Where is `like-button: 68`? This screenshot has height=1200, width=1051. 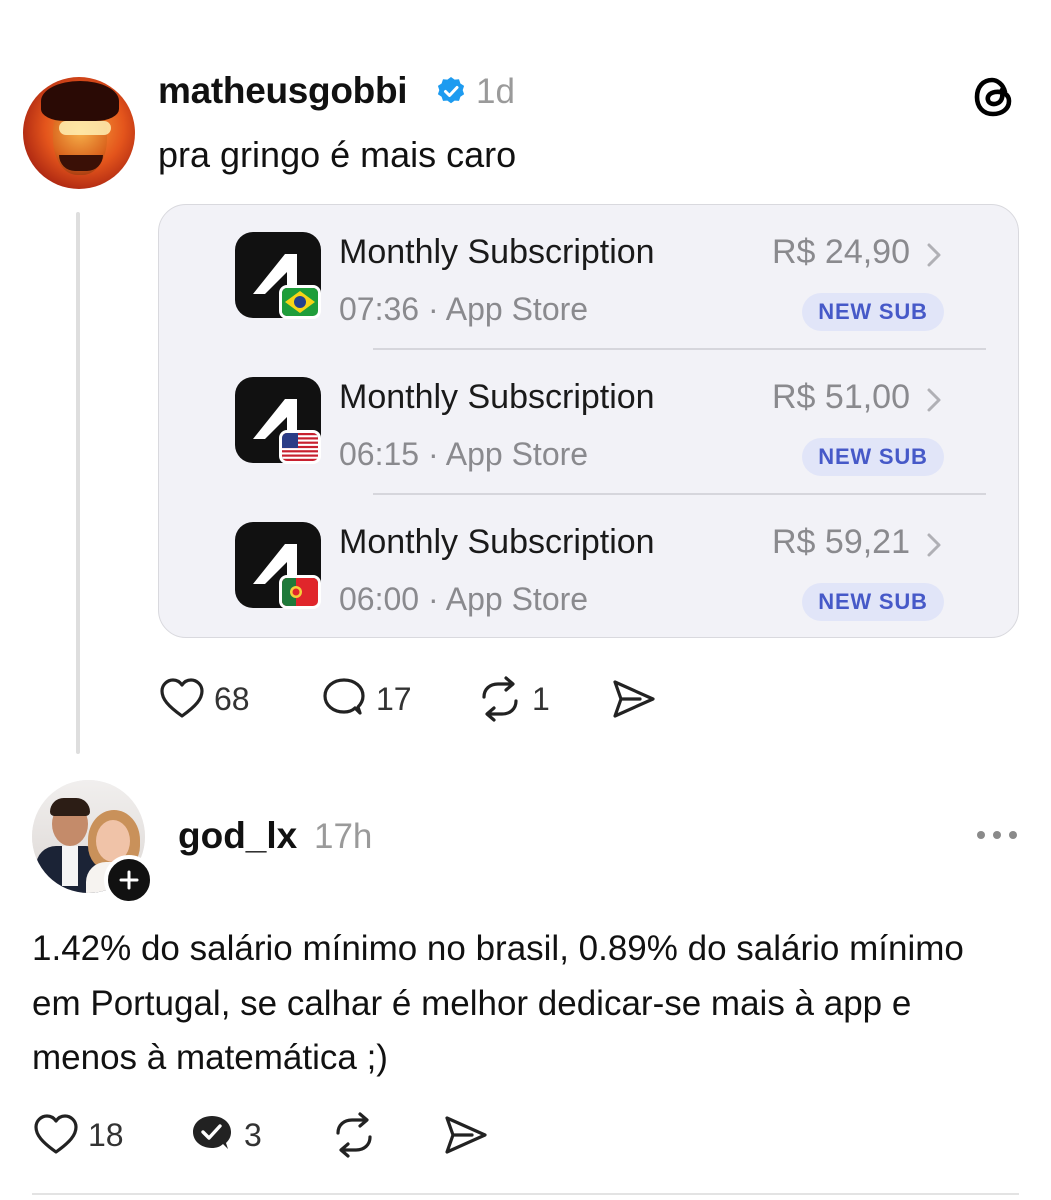 like-button: 68 is located at coordinates (204, 699).